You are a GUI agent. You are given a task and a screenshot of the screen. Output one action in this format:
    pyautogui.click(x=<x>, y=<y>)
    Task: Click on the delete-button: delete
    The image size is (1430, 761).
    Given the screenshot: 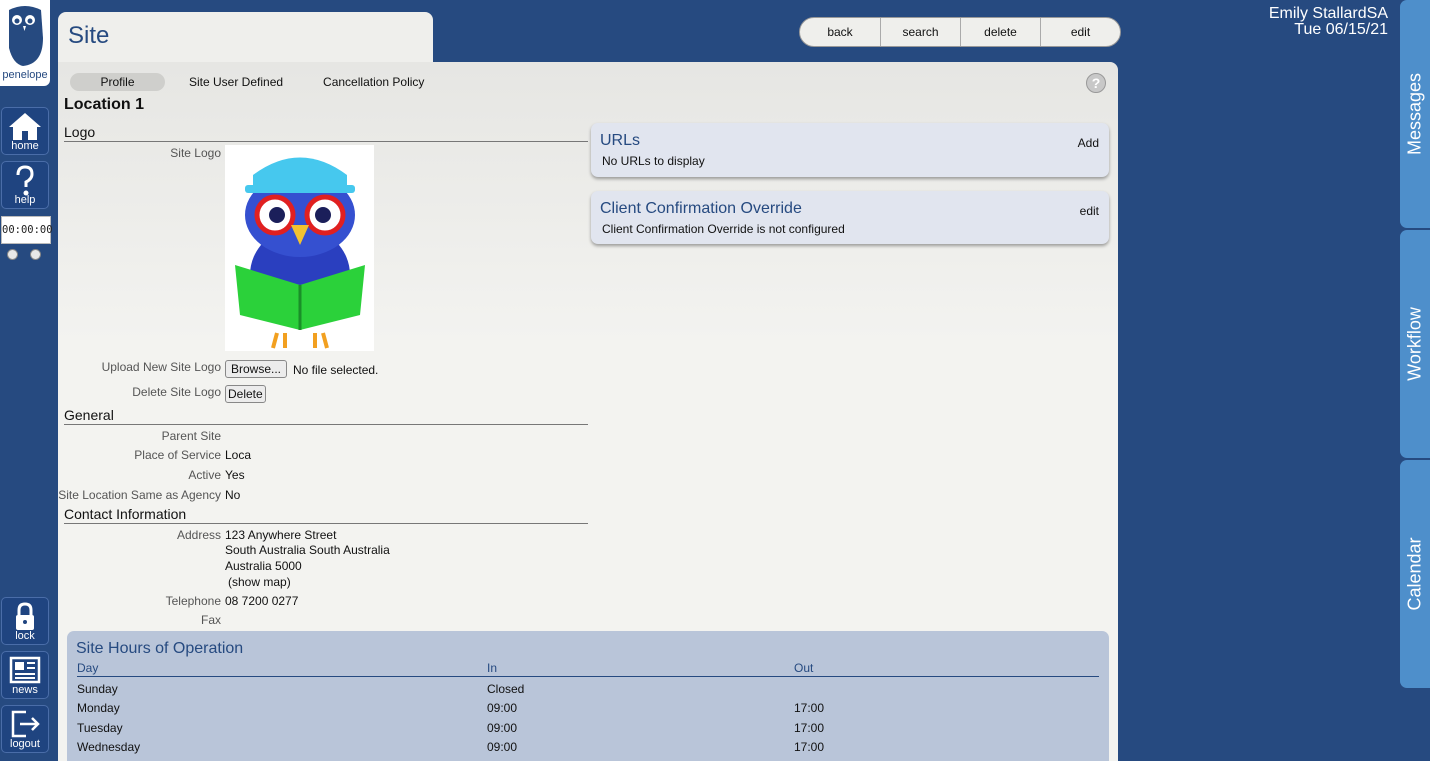 What is the action you would take?
    pyautogui.click(x=1000, y=32)
    